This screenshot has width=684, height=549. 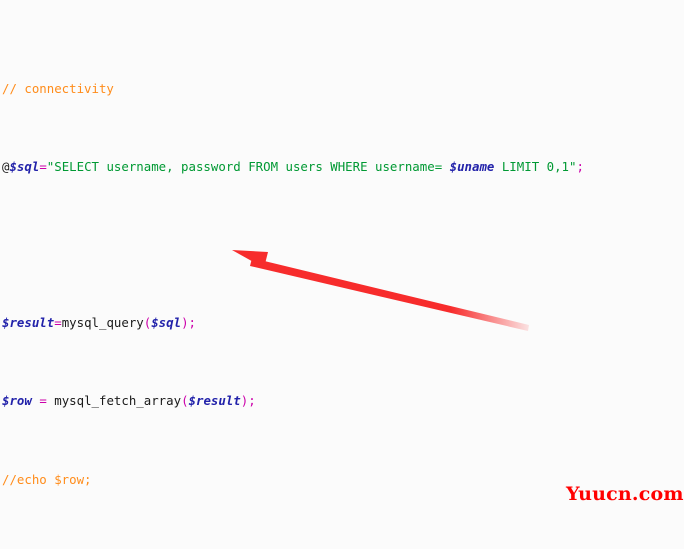 What do you see at coordinates (625, 494) in the screenshot?
I see `watermark-yuucn: Yuucn.com` at bounding box center [625, 494].